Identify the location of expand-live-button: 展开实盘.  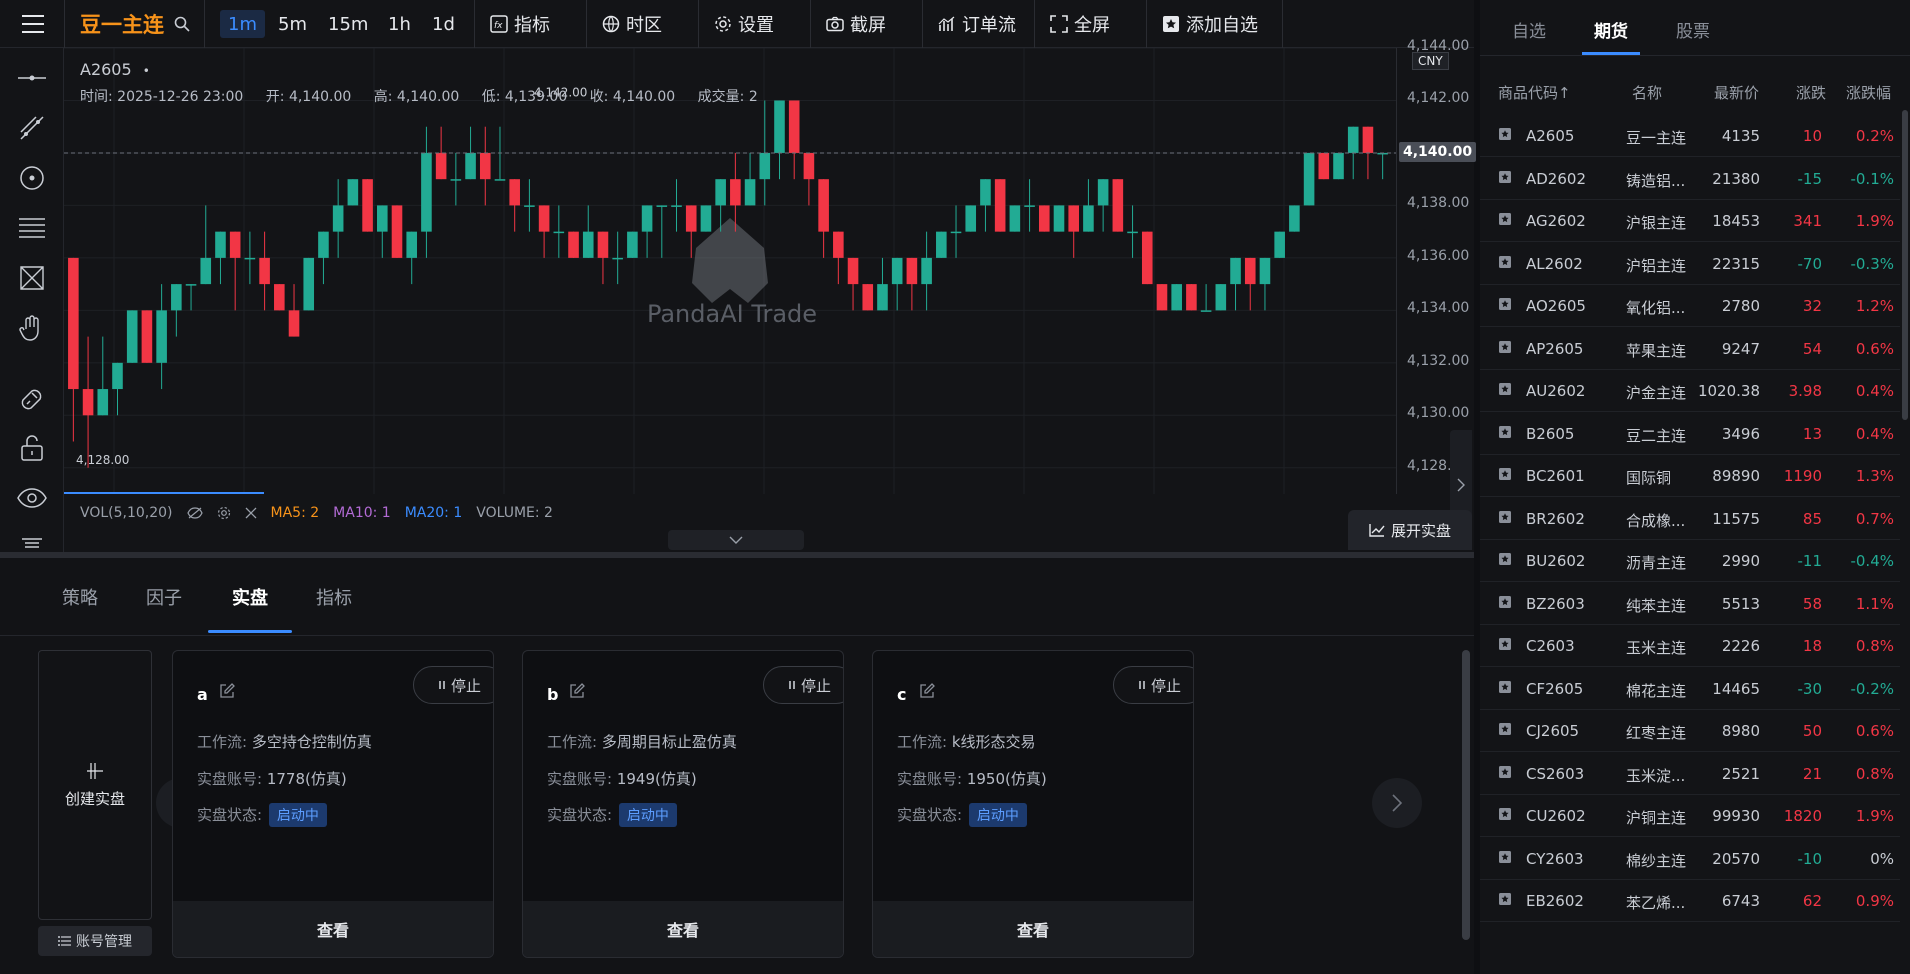
(1410, 530).